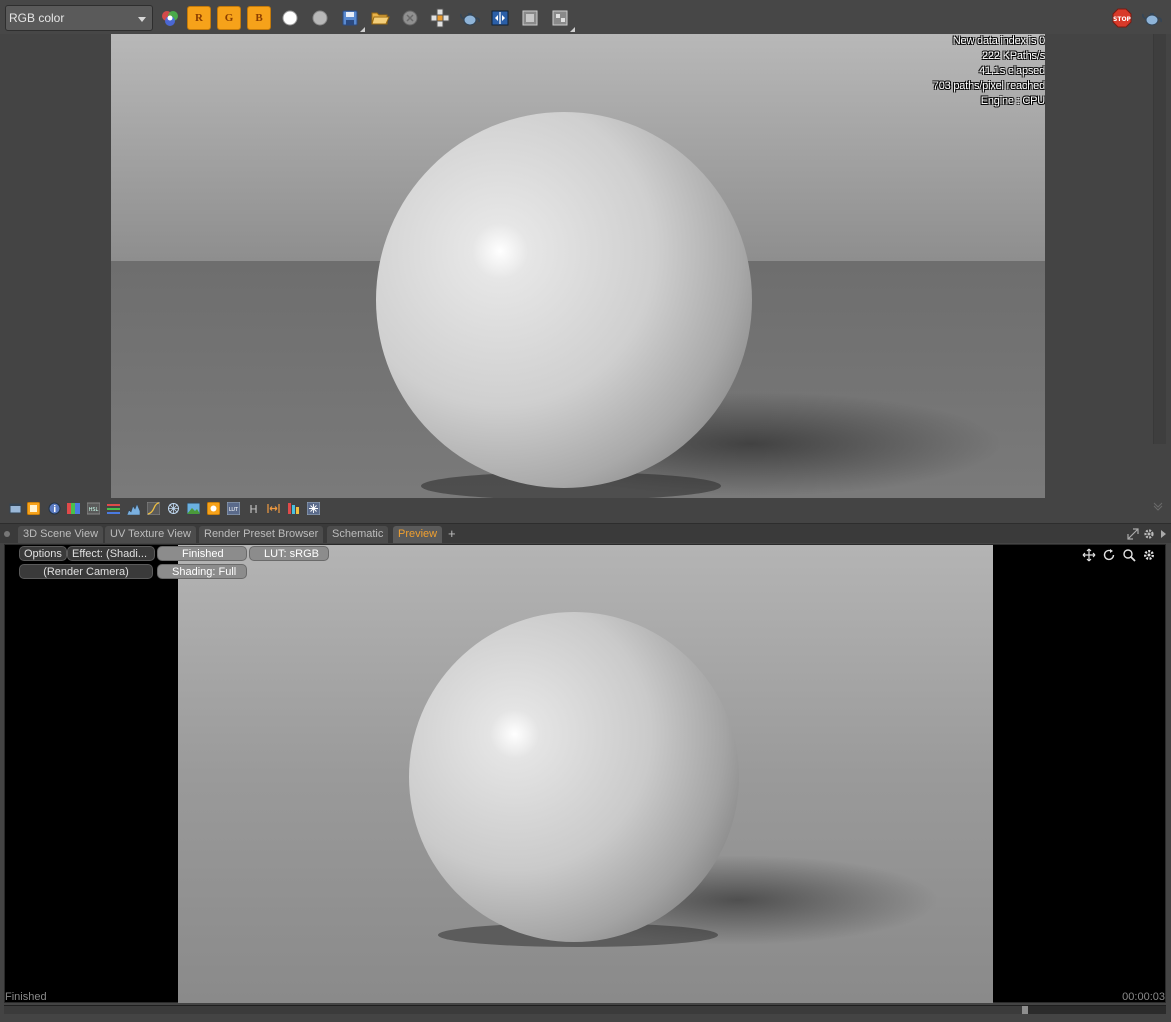 The width and height of the screenshot is (1171, 1022). I want to click on clear-button, so click(410, 18).